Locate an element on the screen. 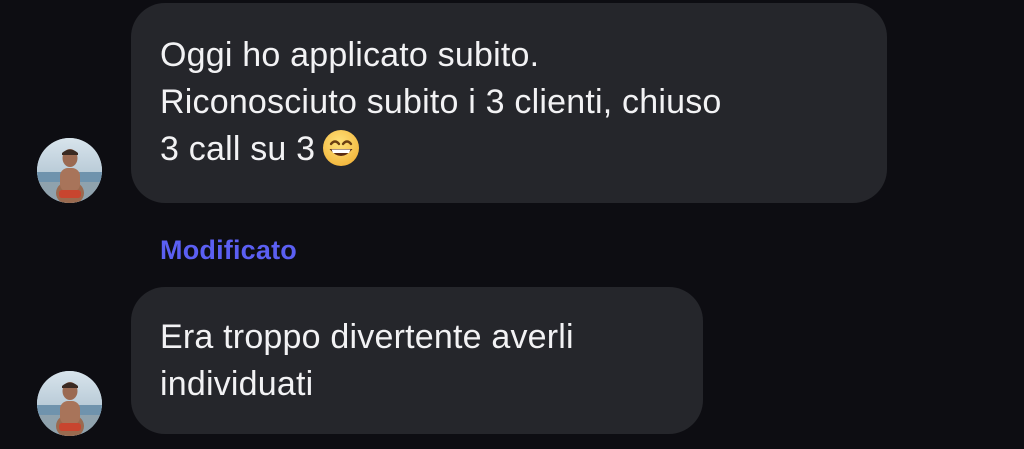 Image resolution: width=1024 pixels, height=449 pixels. message-text-line: Oggi ho applicato subito. is located at coordinates (350, 55).